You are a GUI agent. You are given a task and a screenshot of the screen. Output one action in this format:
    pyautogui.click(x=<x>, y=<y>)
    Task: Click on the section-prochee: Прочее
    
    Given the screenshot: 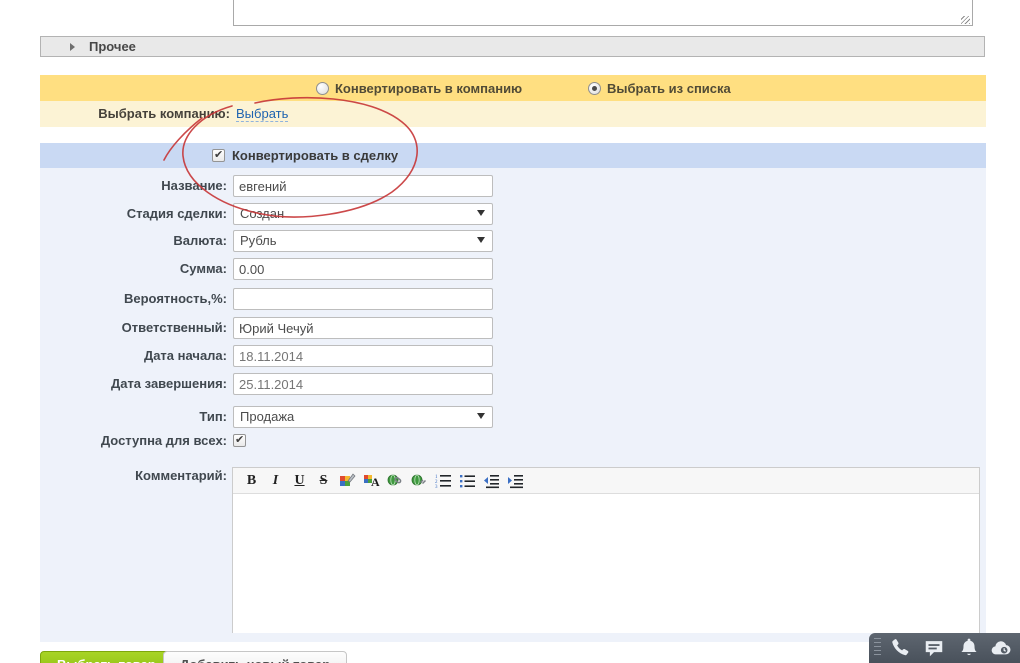 What is the action you would take?
    pyautogui.click(x=512, y=46)
    